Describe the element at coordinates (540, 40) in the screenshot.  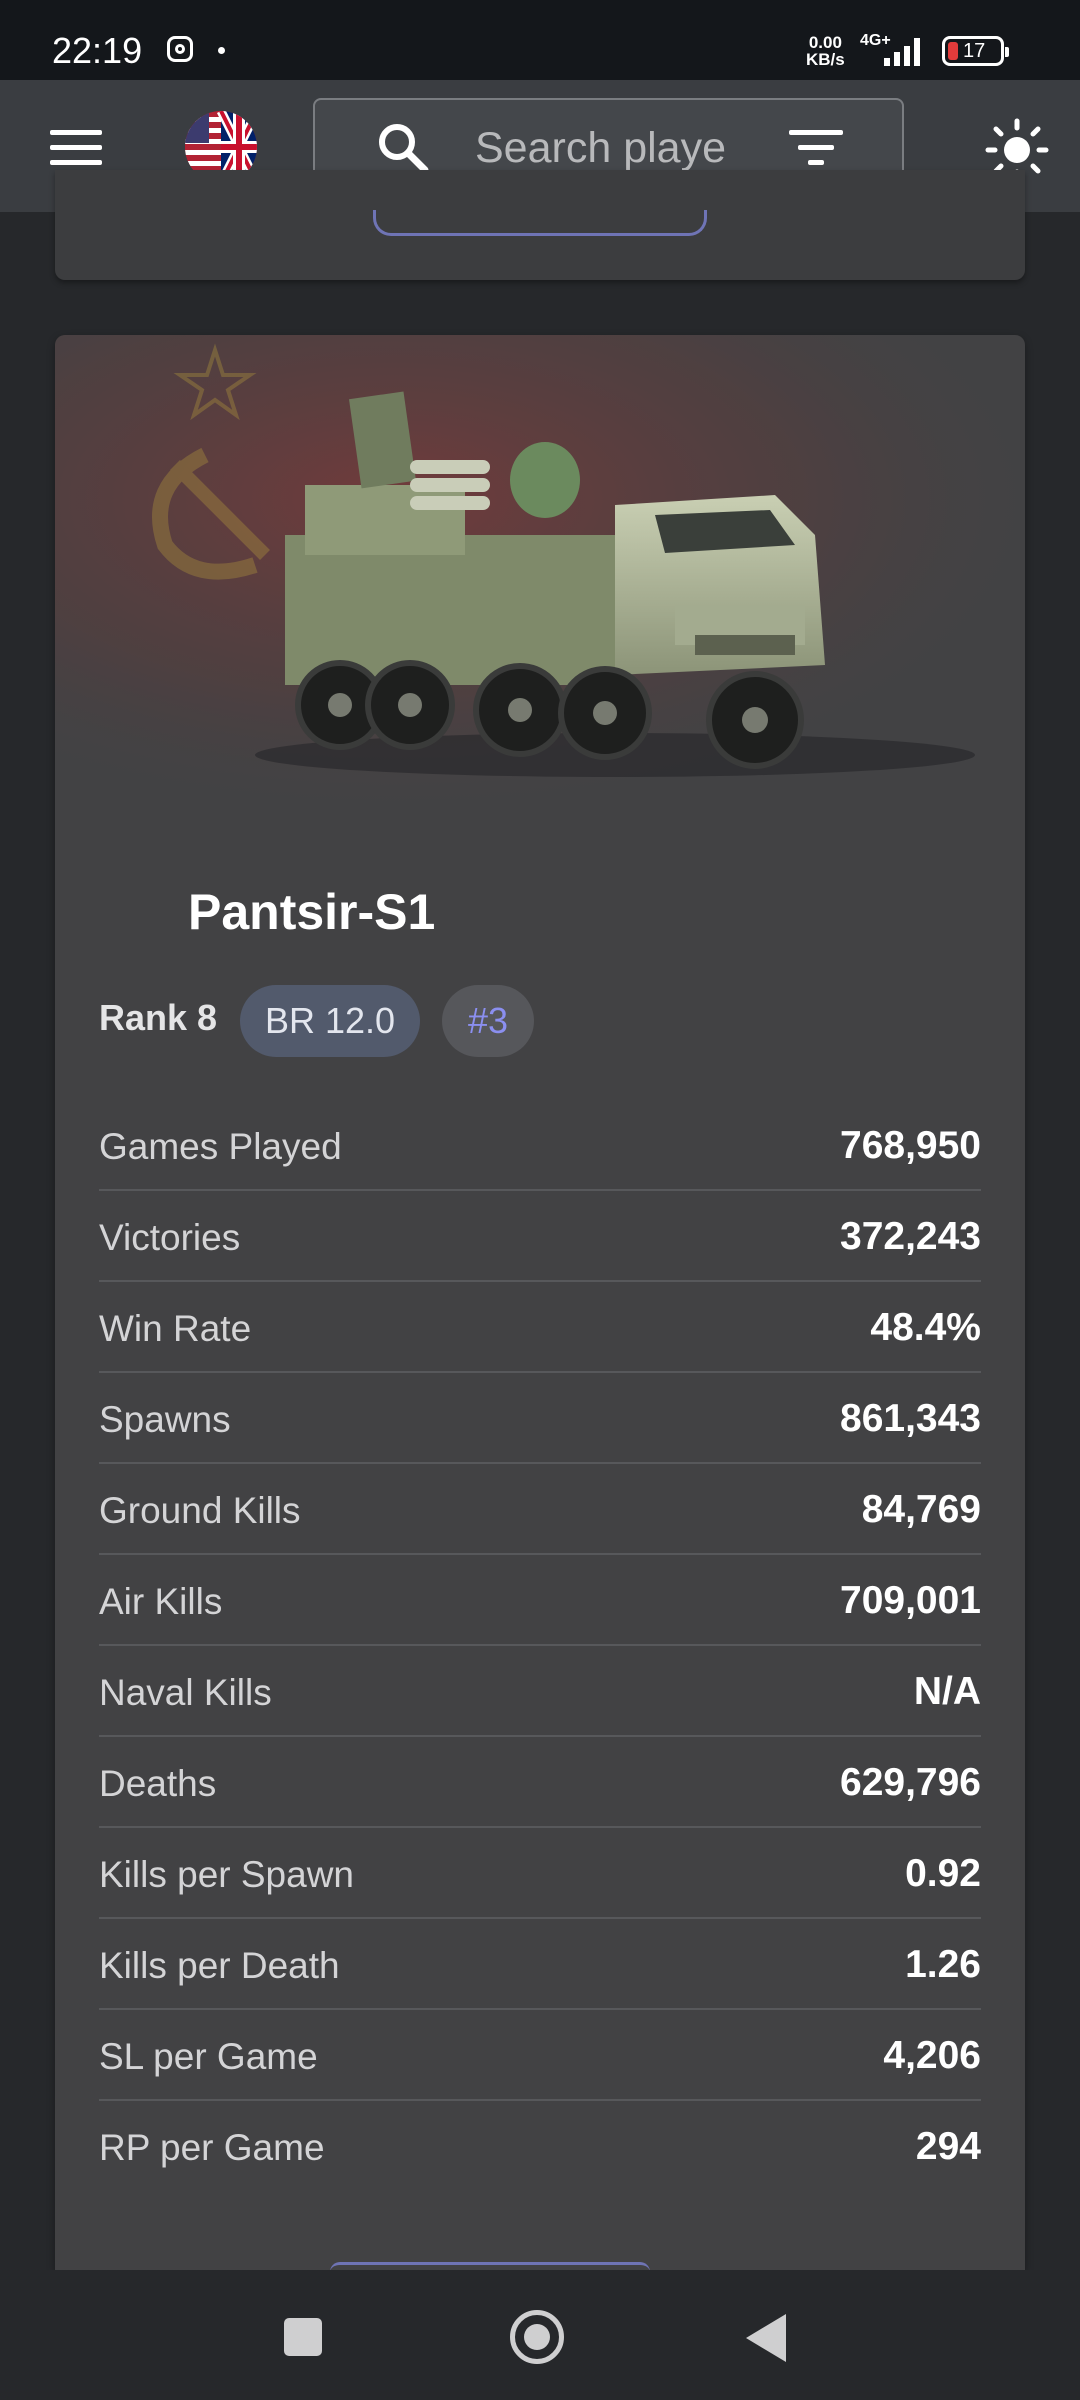
I see `status-bar: 22:19 0.00 KB/s 4G+ 17` at that location.